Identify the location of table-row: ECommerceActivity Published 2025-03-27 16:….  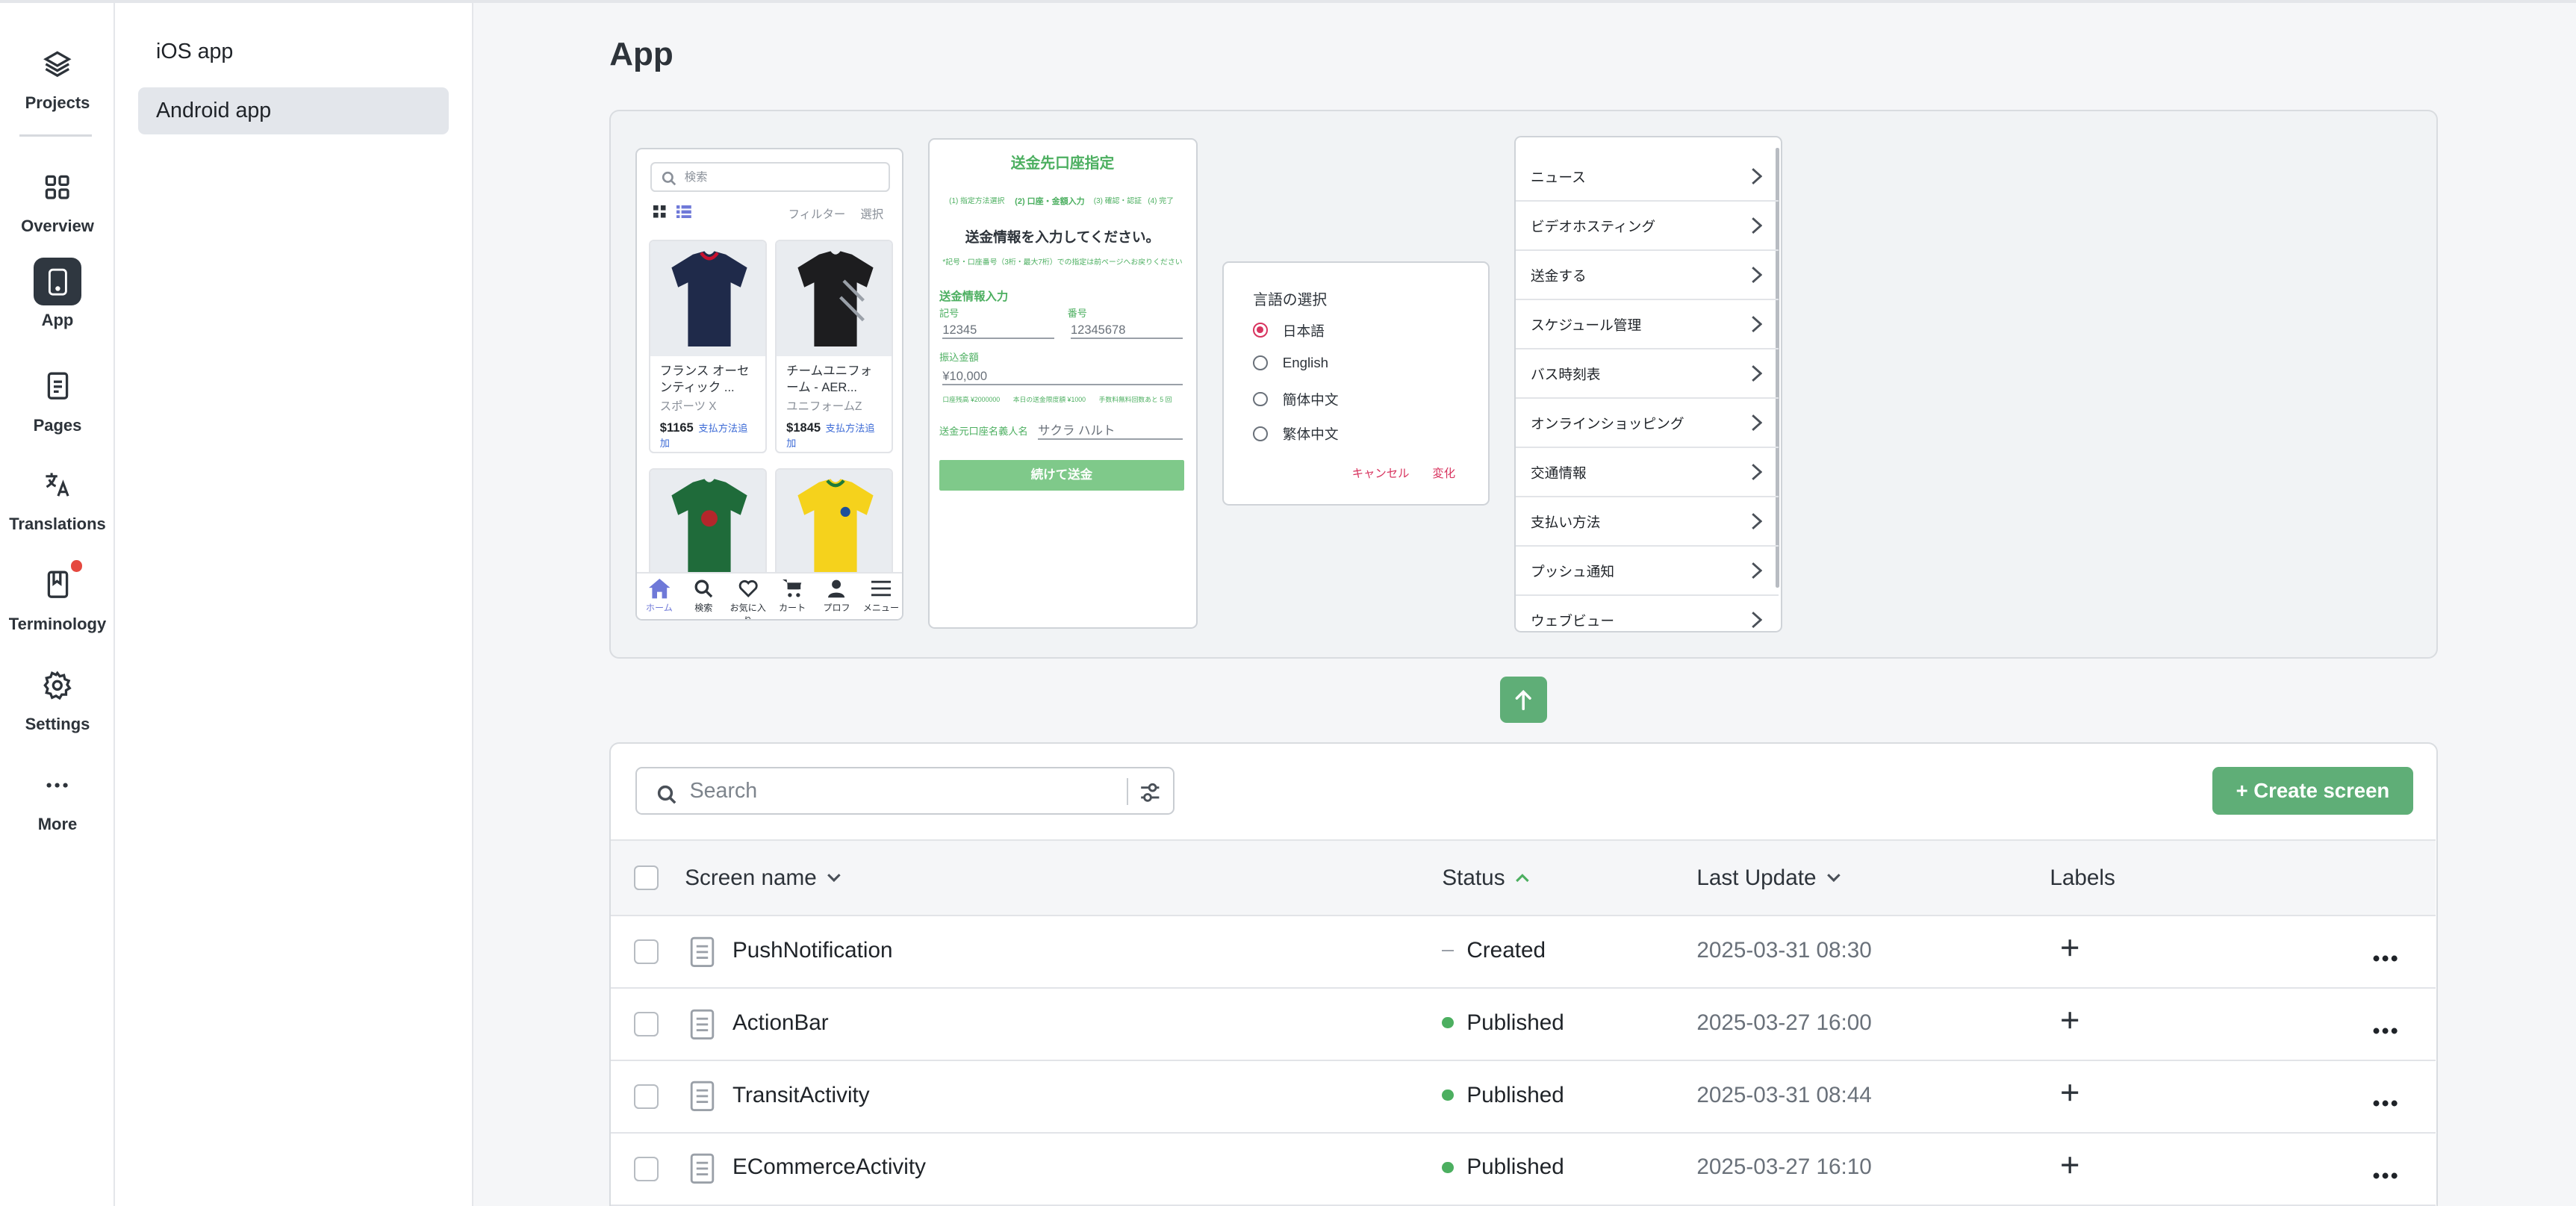
(1523, 1169).